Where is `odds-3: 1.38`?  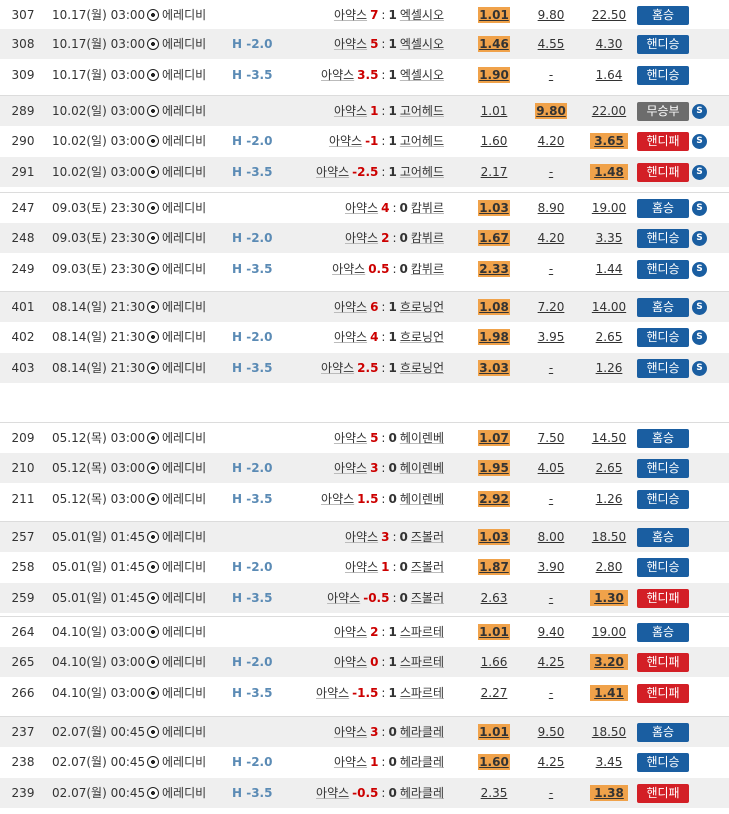 odds-3: 1.38 is located at coordinates (609, 793).